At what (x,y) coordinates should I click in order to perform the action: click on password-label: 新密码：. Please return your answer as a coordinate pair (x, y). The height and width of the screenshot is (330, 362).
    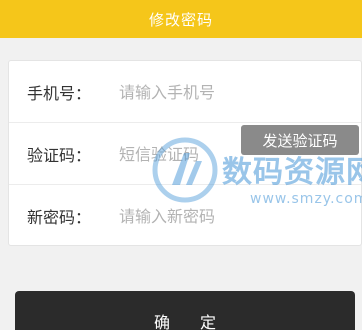
    Looking at the image, I should click on (59, 217).